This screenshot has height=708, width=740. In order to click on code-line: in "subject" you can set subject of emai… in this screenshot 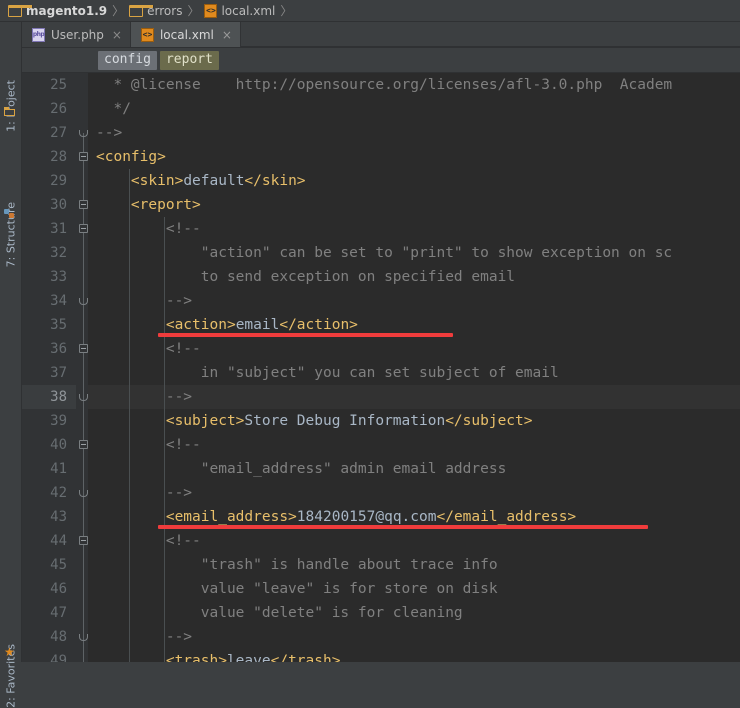, I will do `click(414, 373)`.